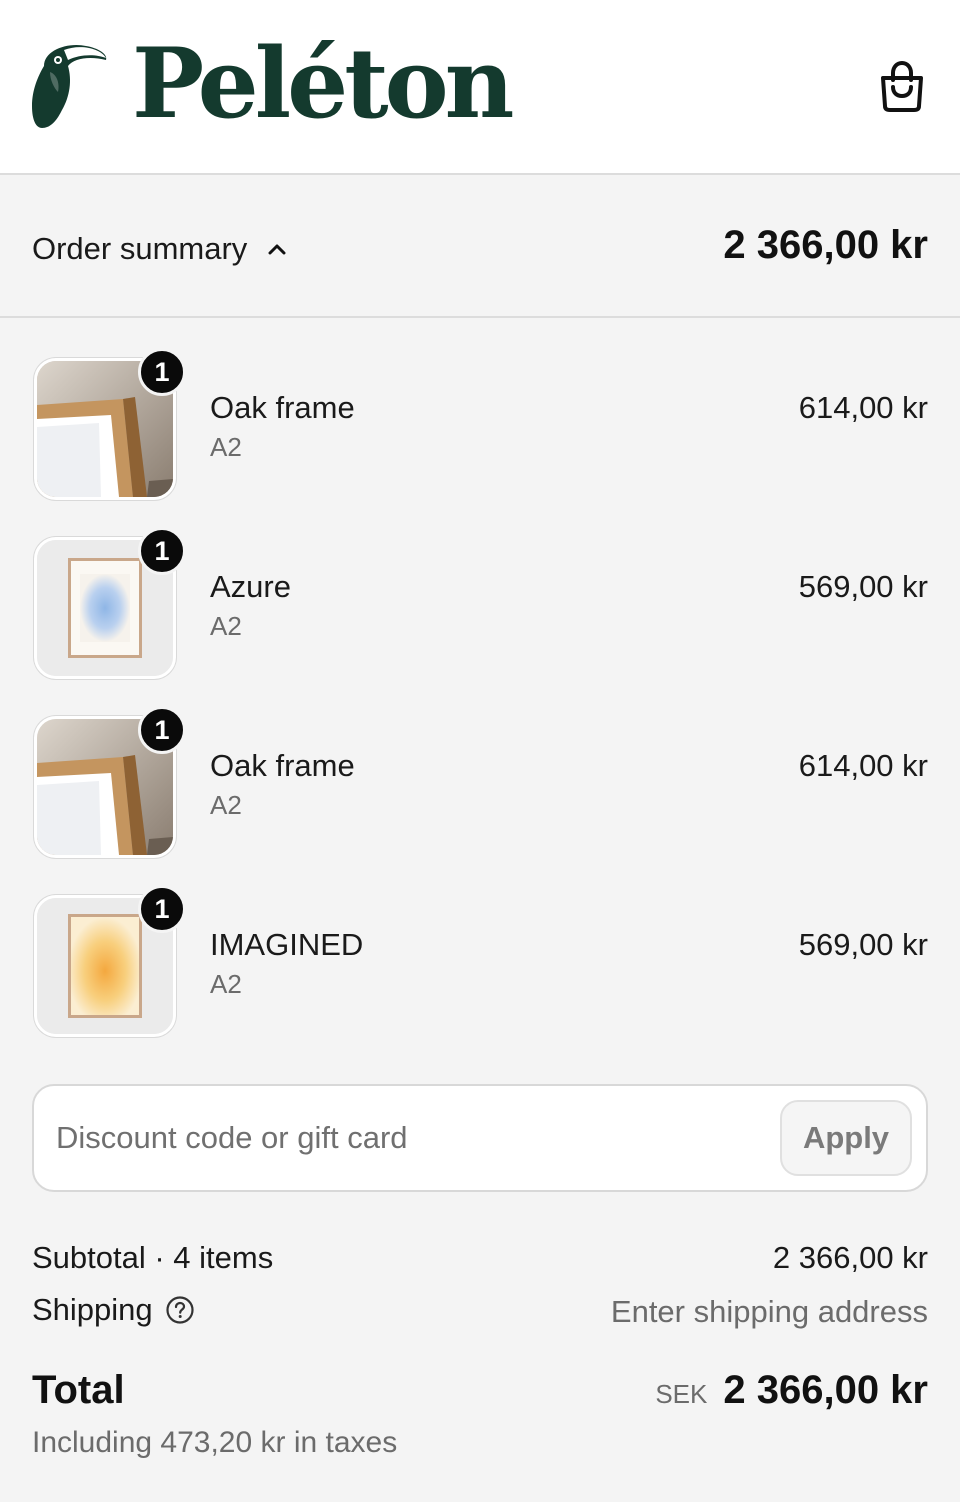 The height and width of the screenshot is (1502, 960). I want to click on total-value-group: SEK 2 366,00 kr, so click(791, 1390).